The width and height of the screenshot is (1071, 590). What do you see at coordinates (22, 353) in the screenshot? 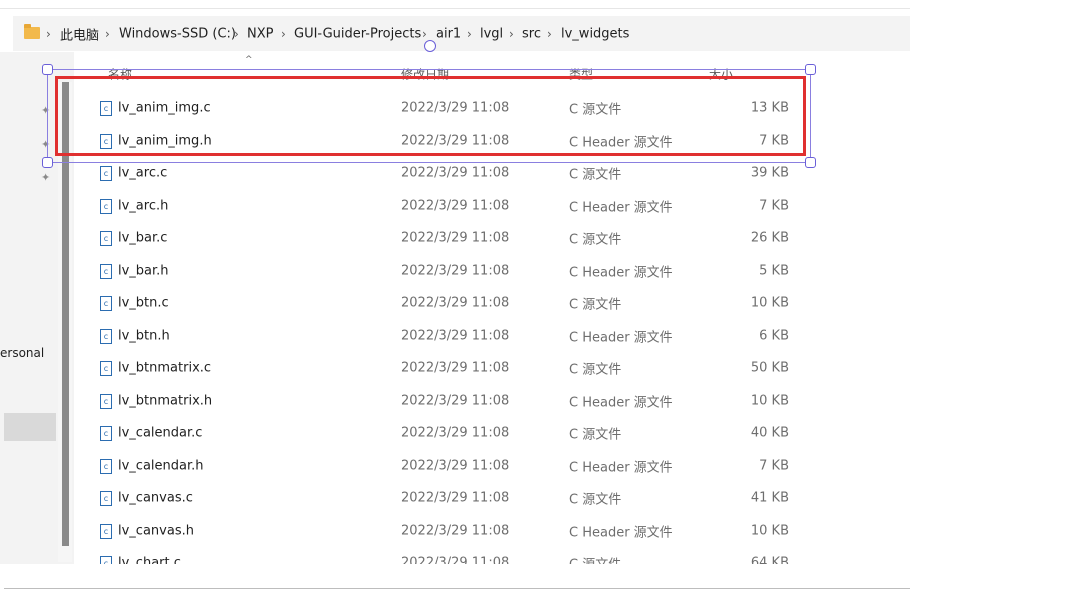
I see `nav-item-personal: ersonal` at bounding box center [22, 353].